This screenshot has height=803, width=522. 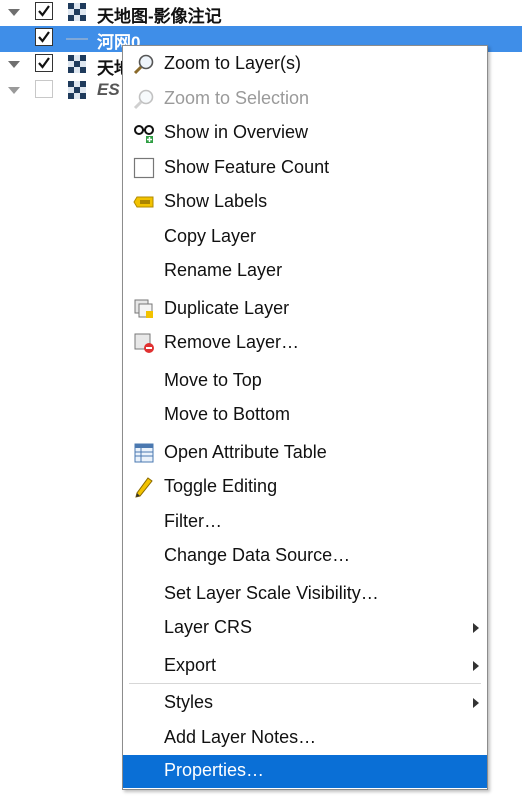 What do you see at coordinates (108, 90) in the screenshot?
I see `layer-name: ES` at bounding box center [108, 90].